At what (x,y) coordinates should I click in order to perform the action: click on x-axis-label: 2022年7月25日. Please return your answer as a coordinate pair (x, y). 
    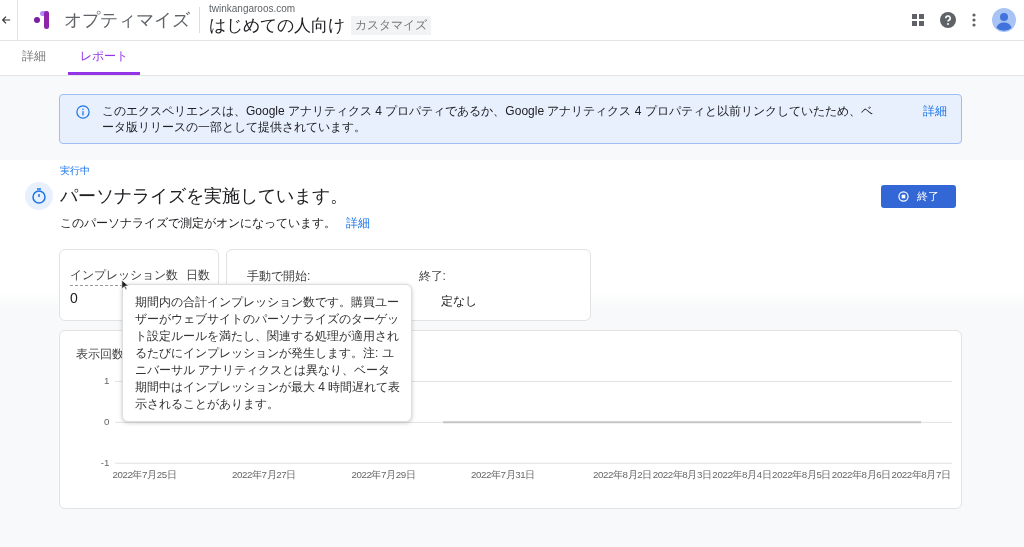
    Looking at the image, I should click on (144, 474).